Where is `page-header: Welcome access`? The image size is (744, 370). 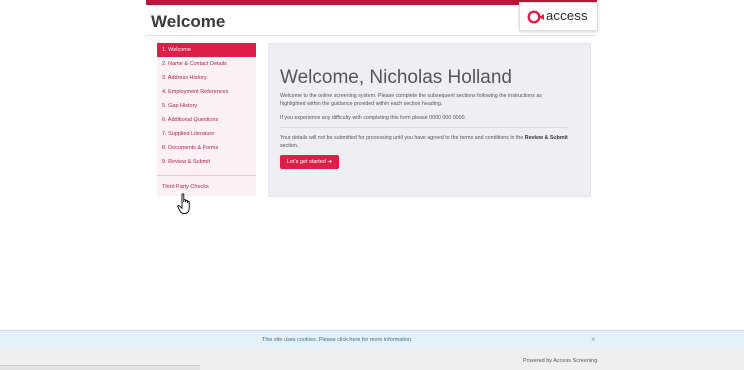
page-header: Welcome access is located at coordinates (372, 19).